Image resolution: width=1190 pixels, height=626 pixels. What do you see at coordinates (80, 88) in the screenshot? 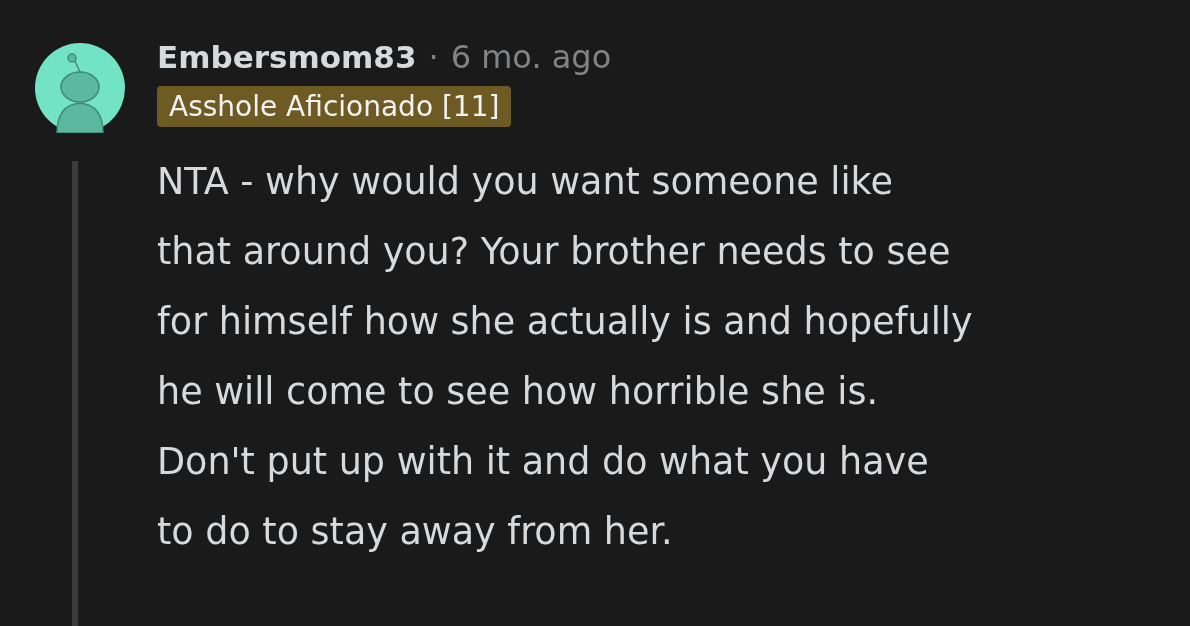
I see `avatar-icon` at bounding box center [80, 88].